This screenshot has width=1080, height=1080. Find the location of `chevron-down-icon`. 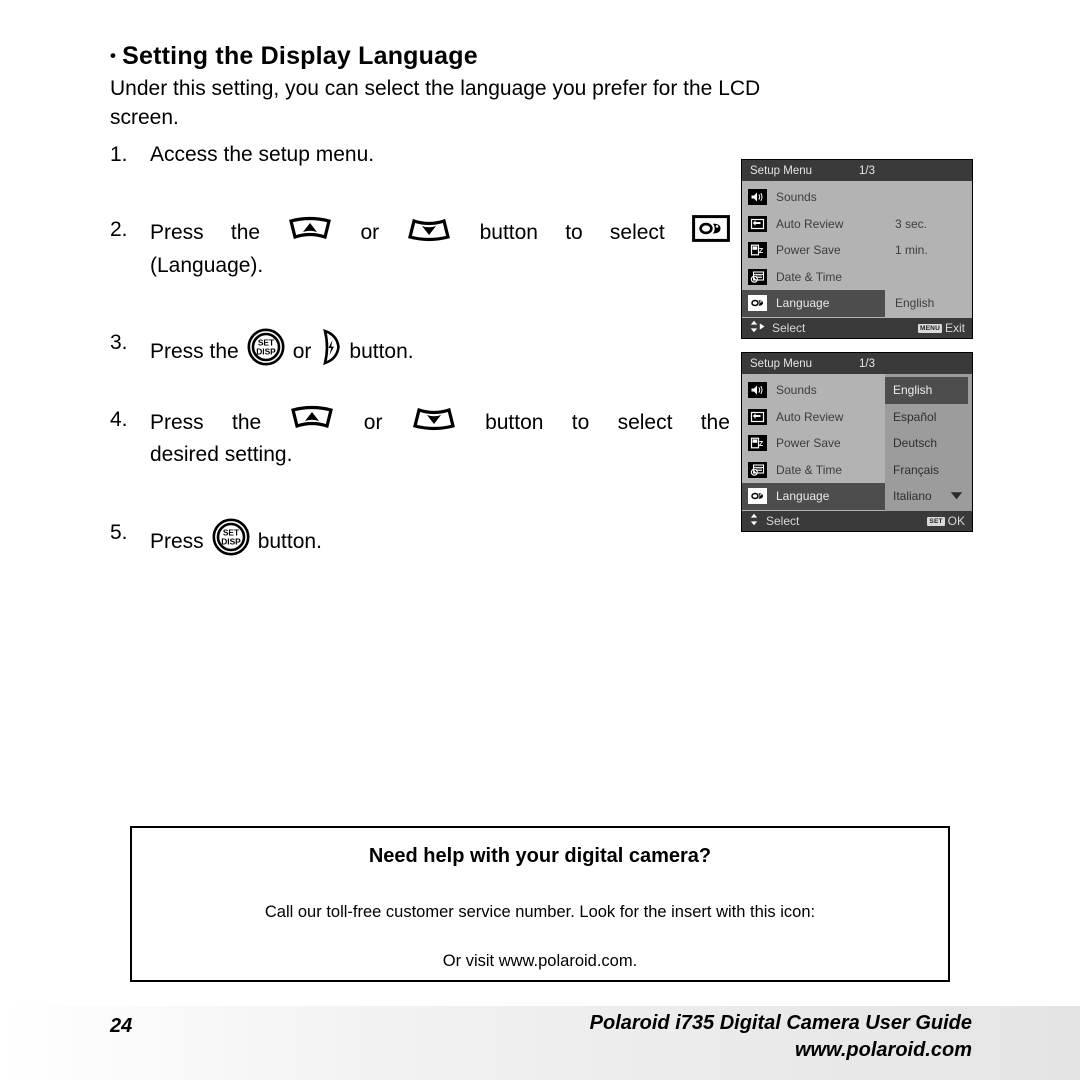

chevron-down-icon is located at coordinates (956, 496).